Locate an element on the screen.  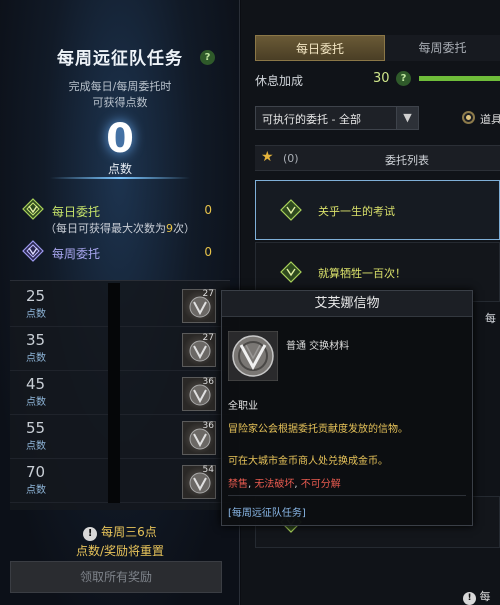
restrict-no-destroy: 无法破坏 is located at coordinates (274, 484).